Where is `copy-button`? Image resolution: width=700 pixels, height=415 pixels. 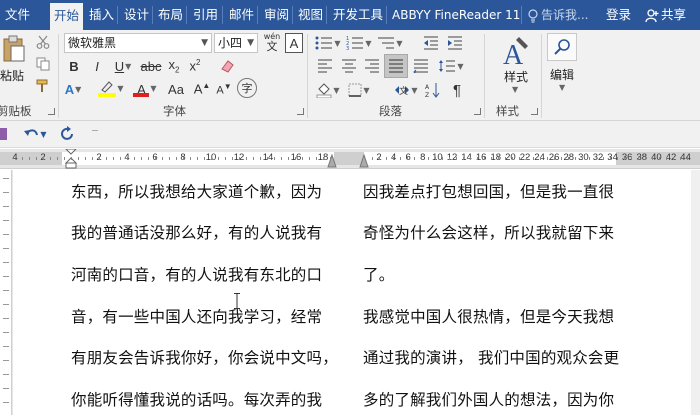
copy-button is located at coordinates (43, 64).